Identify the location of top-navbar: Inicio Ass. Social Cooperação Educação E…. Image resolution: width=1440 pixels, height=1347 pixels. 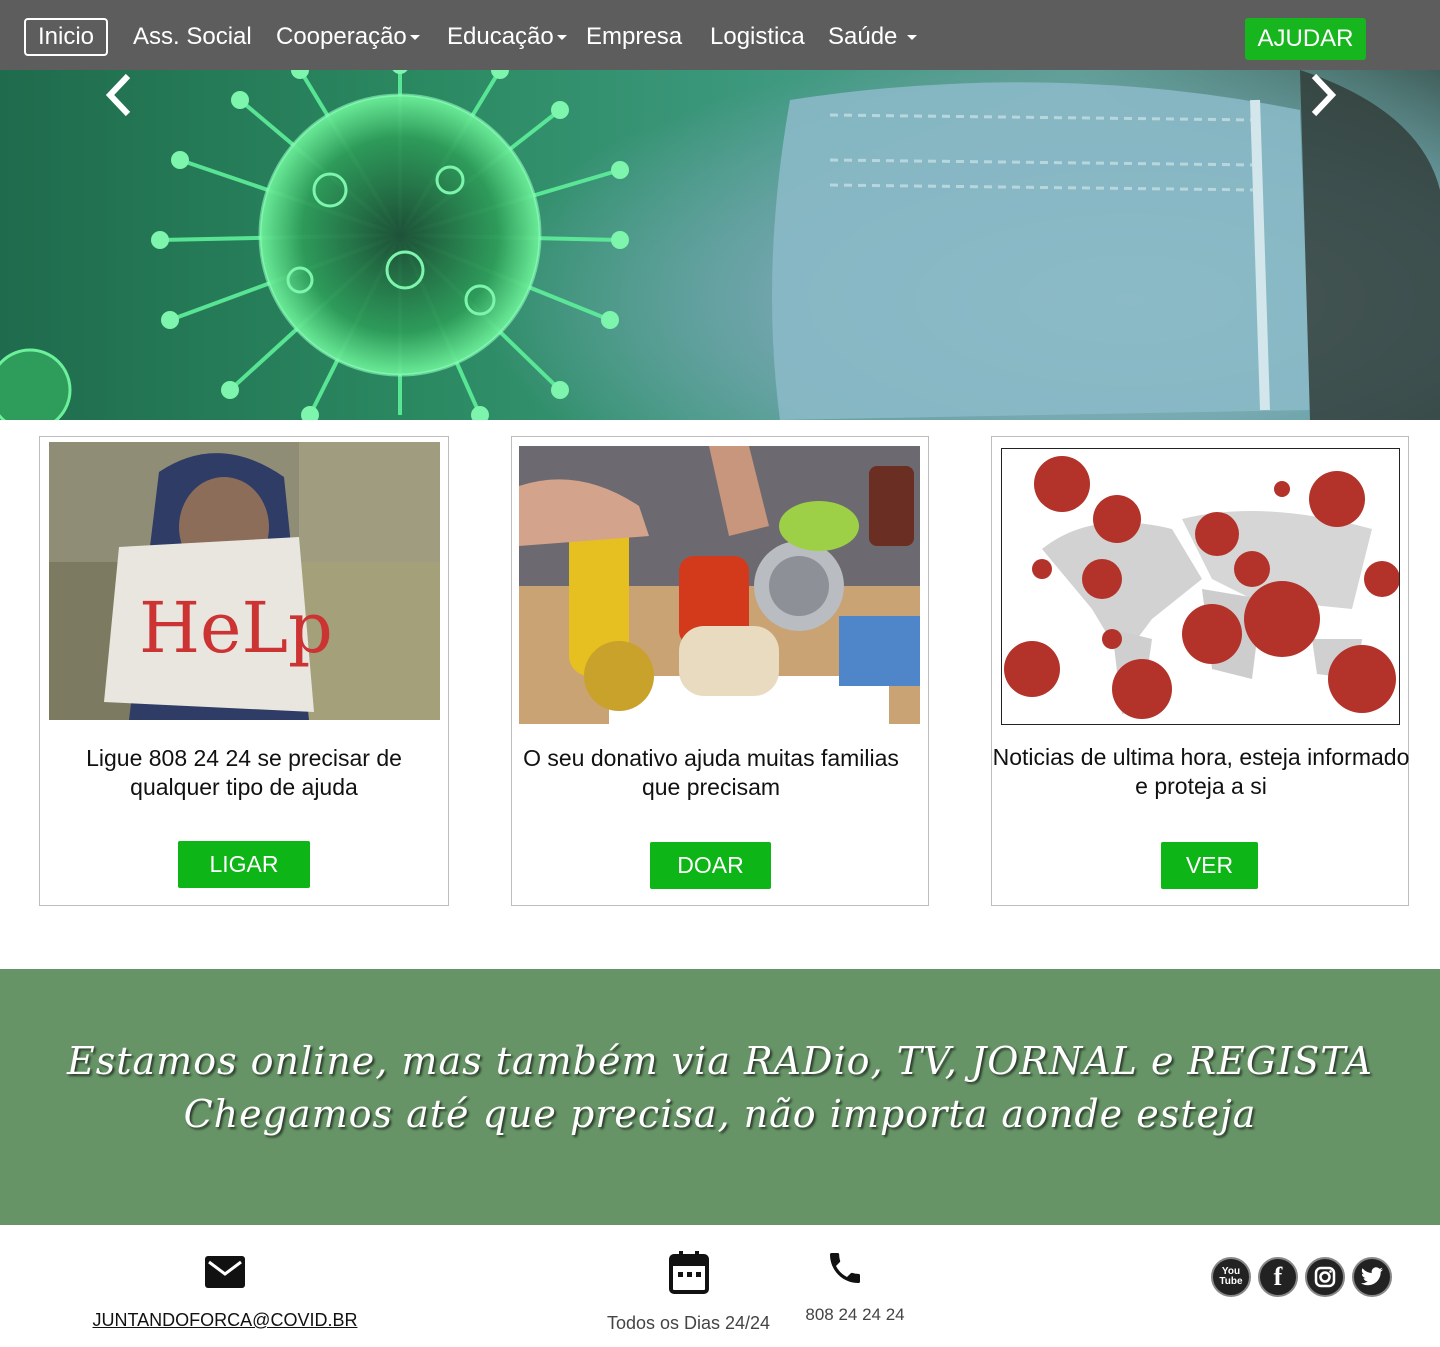
(720, 35).